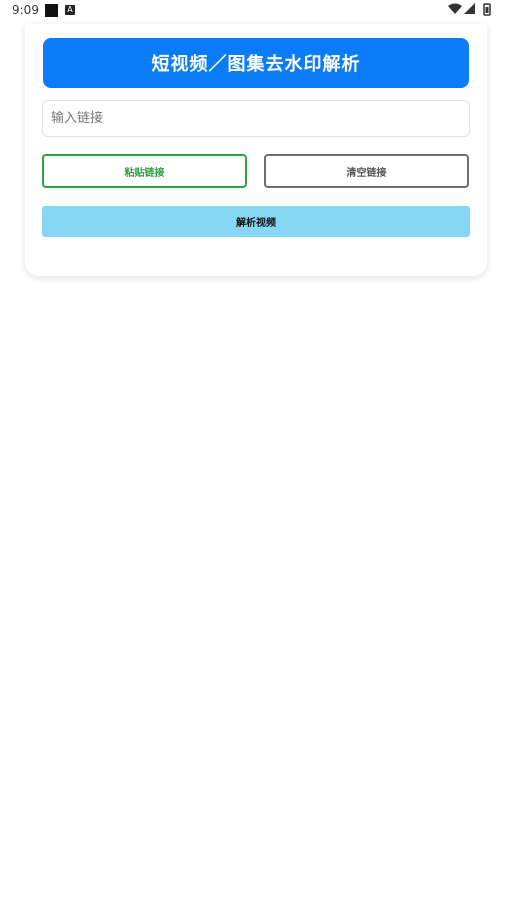 This screenshot has width=512, height=910. I want to click on system-icons, so click(478, 10).